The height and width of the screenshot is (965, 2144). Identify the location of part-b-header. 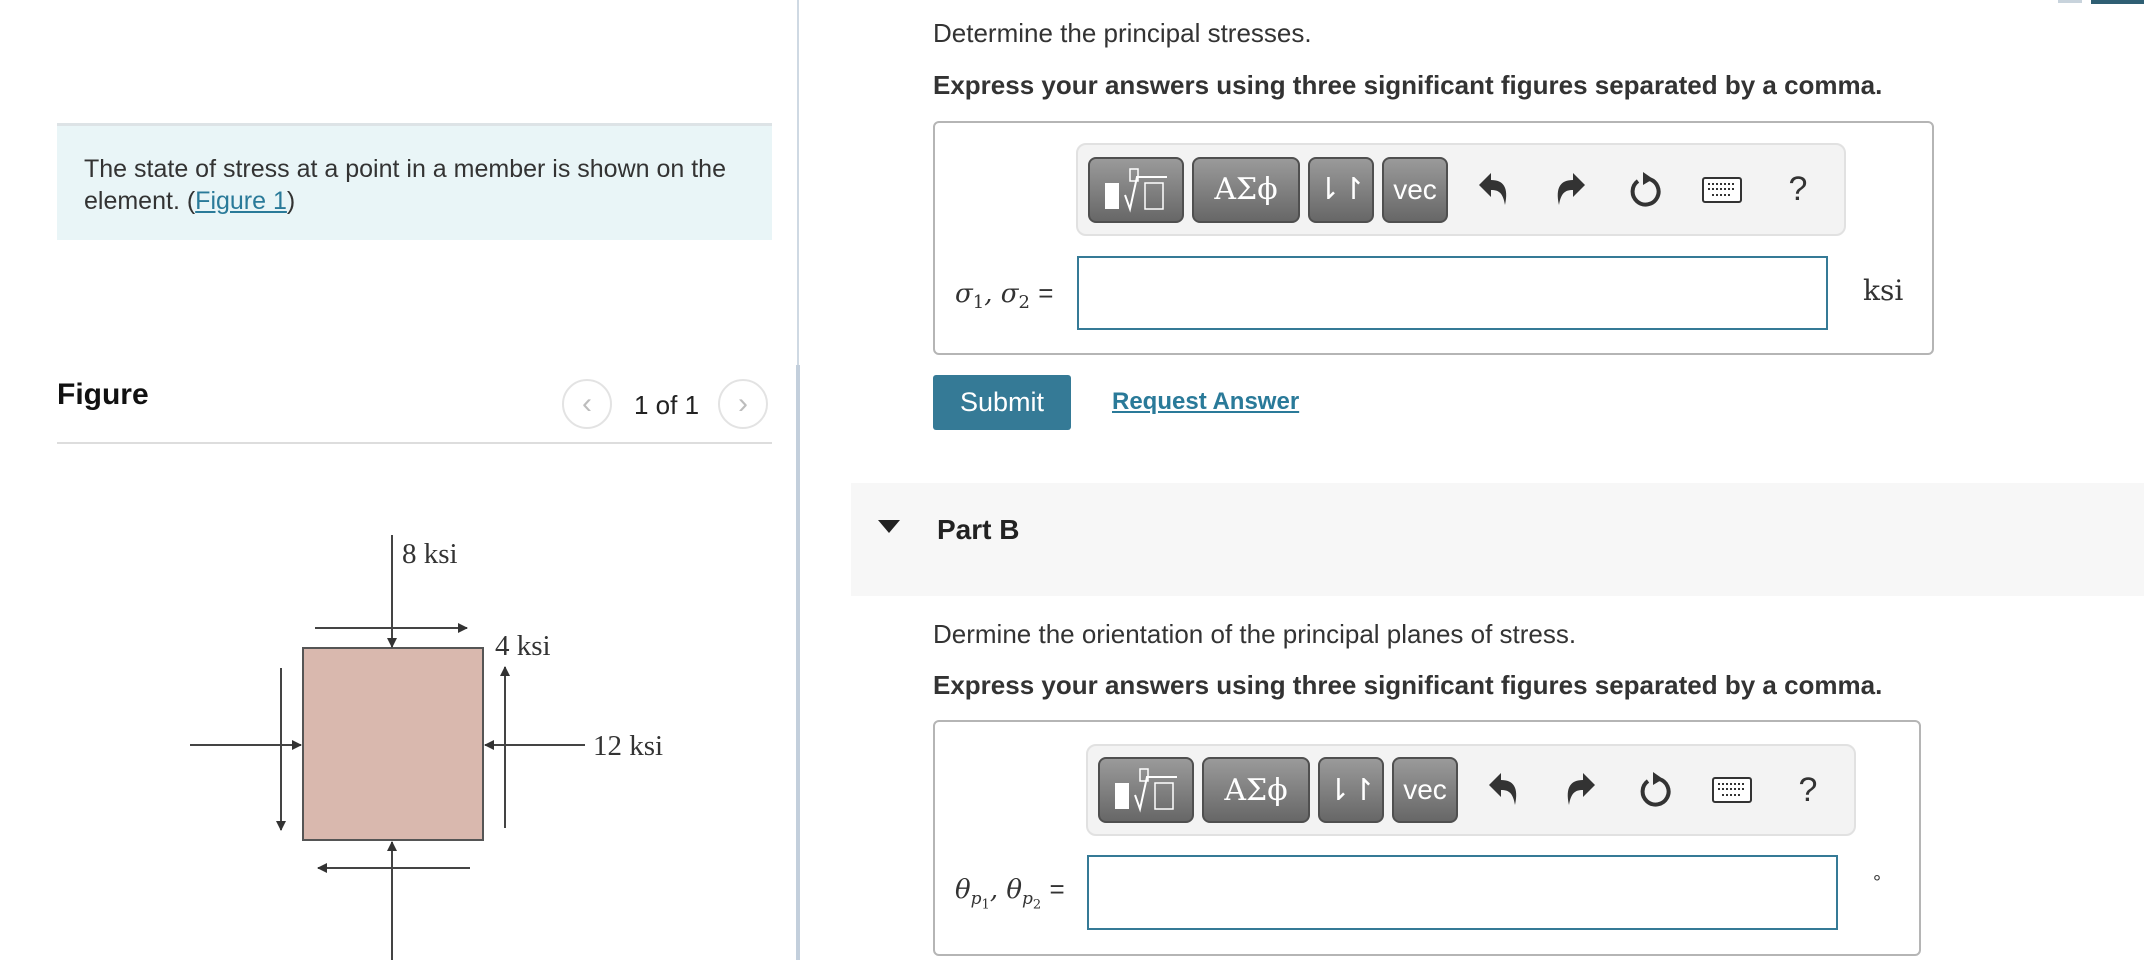
(1497, 539).